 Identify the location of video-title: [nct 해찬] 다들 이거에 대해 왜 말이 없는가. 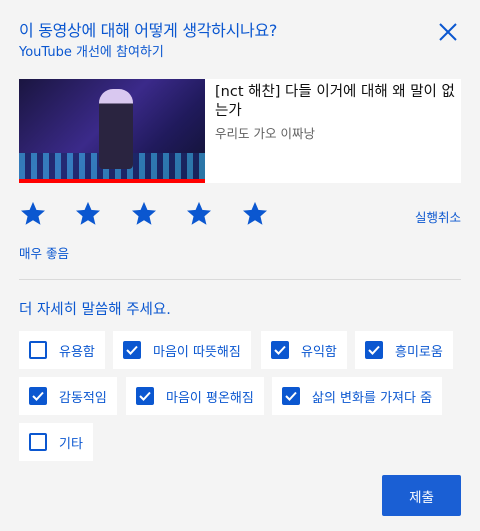
(335, 101).